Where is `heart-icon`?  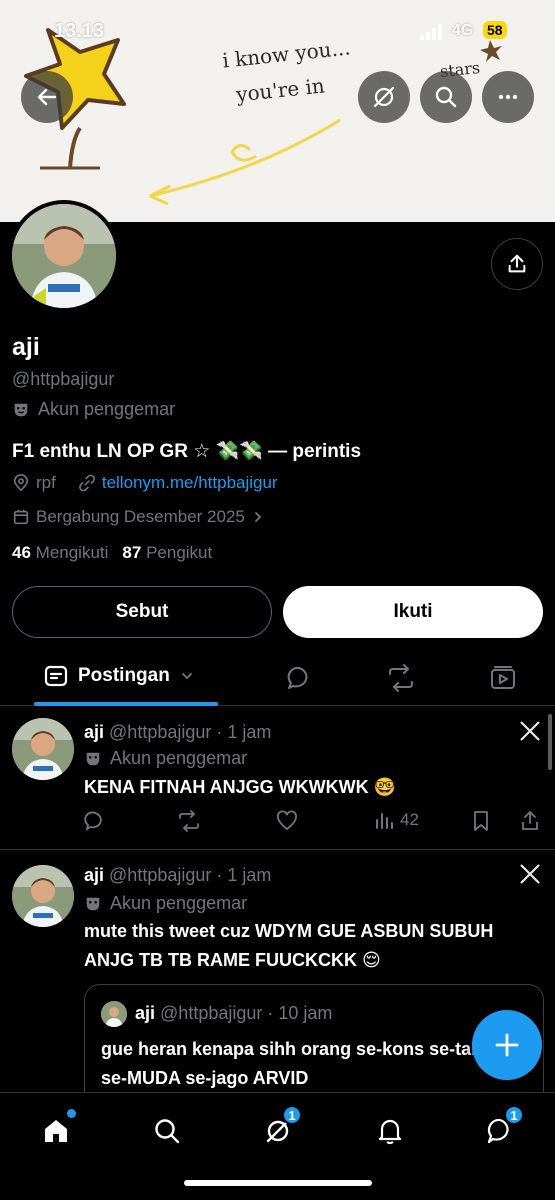
heart-icon is located at coordinates (287, 820).